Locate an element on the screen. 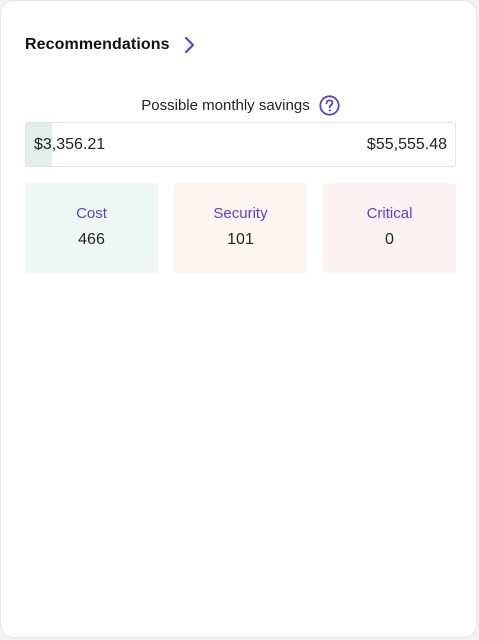 This screenshot has height=640, width=479. critical-tile-count: 0 is located at coordinates (389, 239).